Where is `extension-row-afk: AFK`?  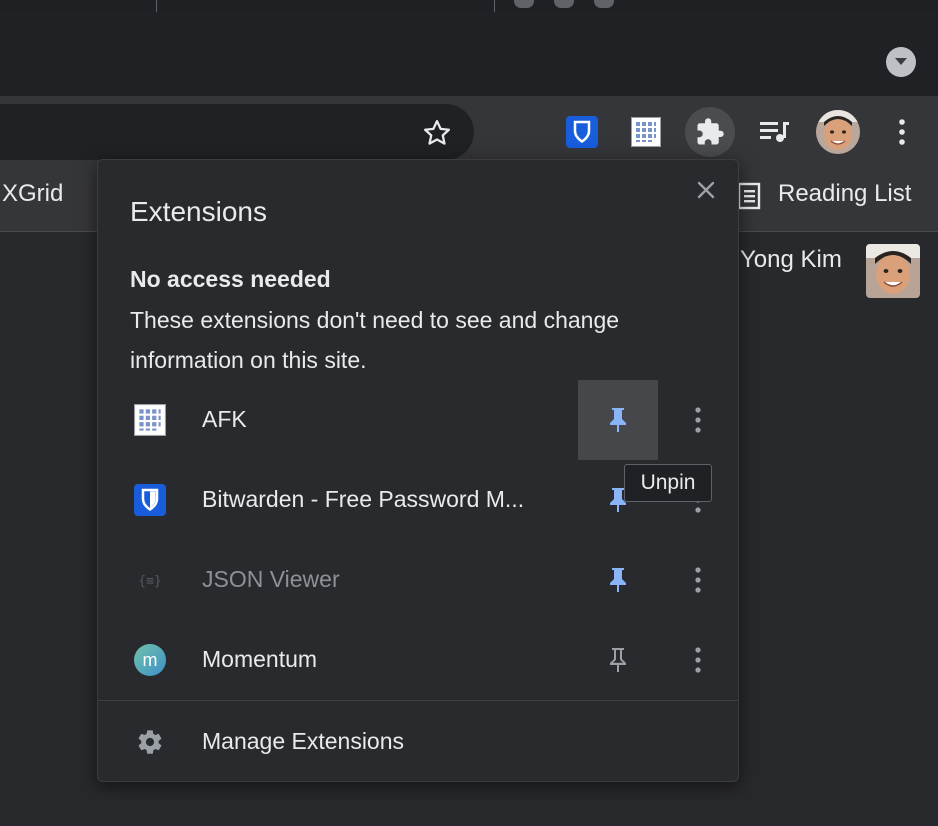
extension-row-afk: AFK is located at coordinates (418, 420).